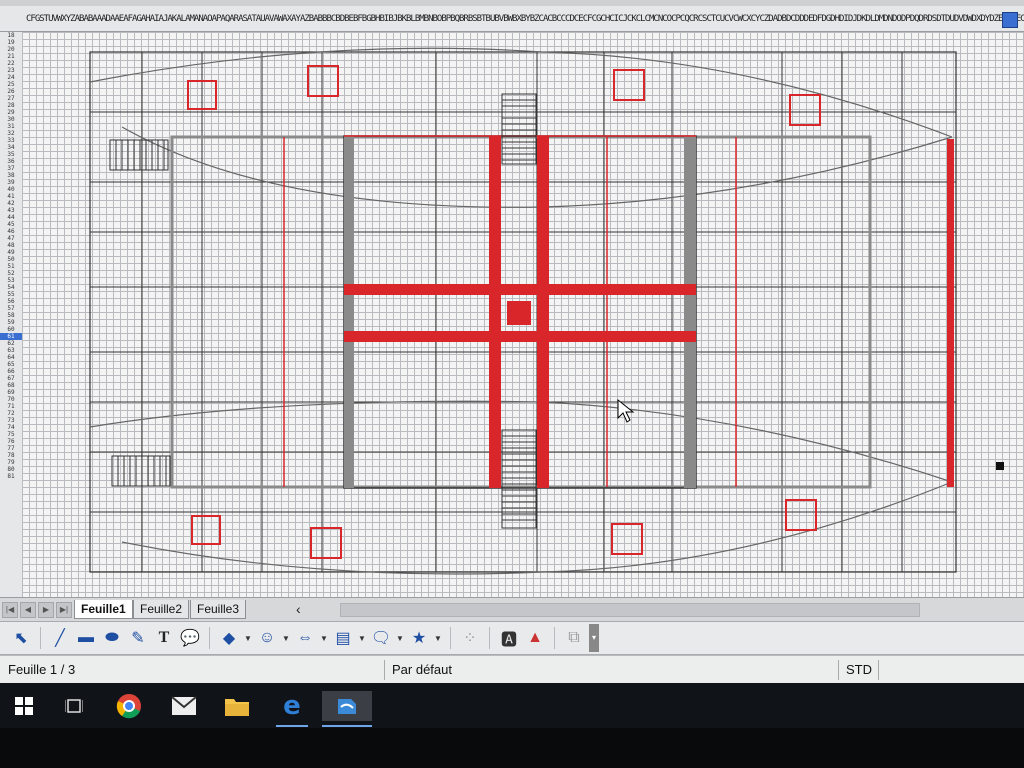 This screenshot has height=768, width=1024. I want to click on row-number: 49, so click(11, 252).